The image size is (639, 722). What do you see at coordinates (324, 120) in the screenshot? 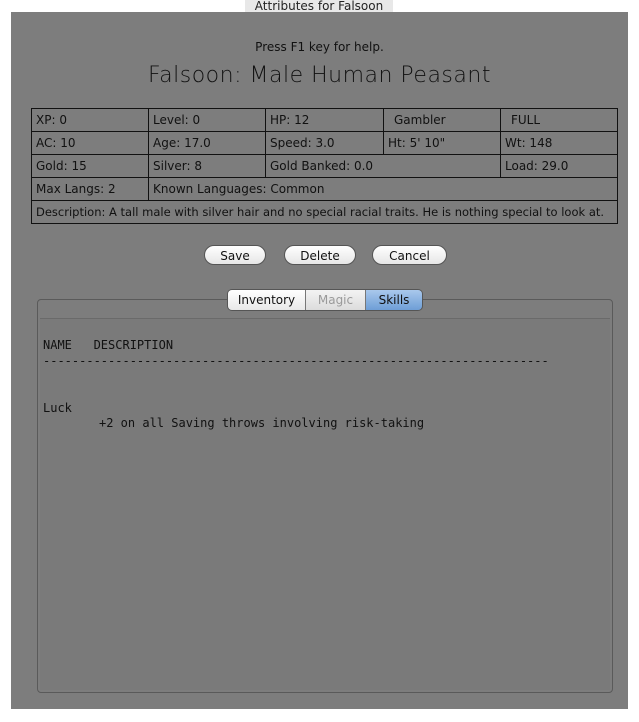
I see `hp-cell: HP: 12` at bounding box center [324, 120].